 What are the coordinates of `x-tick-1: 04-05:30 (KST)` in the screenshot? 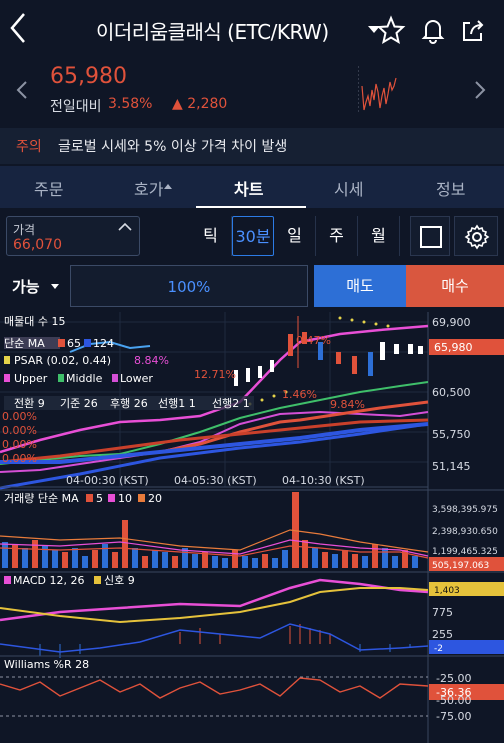 It's located at (215, 480).